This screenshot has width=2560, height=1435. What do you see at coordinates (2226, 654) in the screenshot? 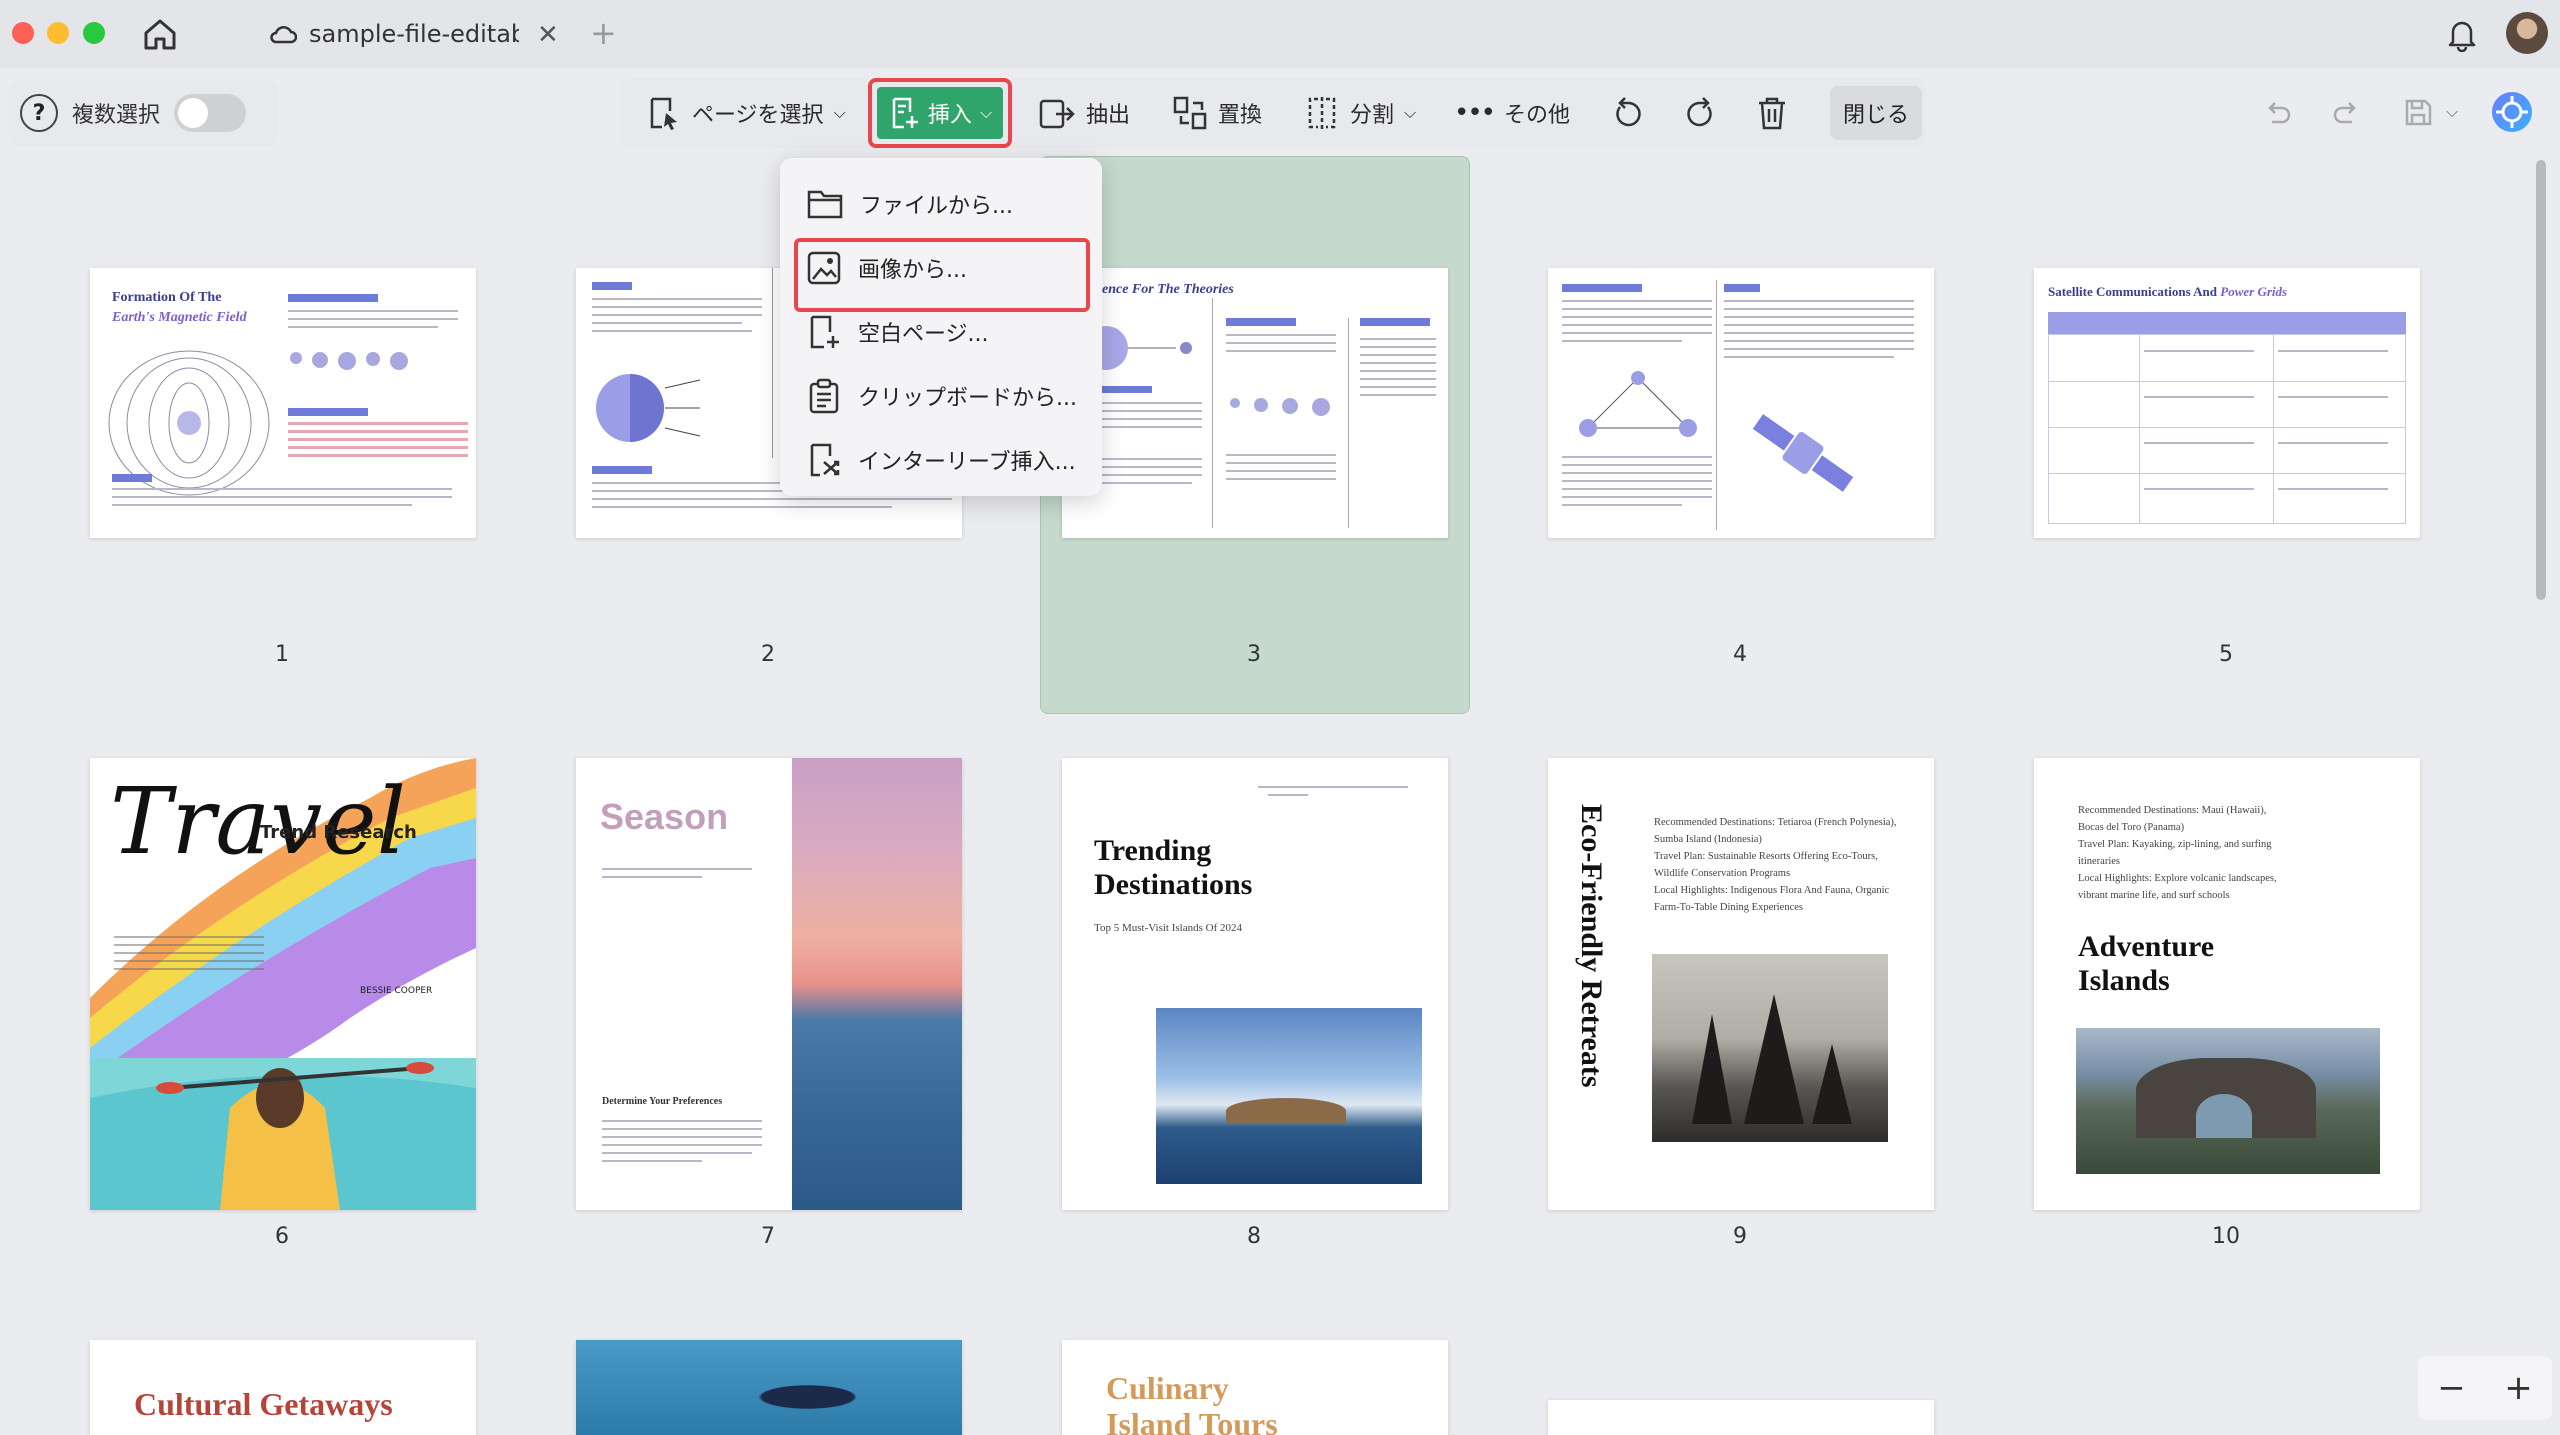
I see `page-number-5: 5` at bounding box center [2226, 654].